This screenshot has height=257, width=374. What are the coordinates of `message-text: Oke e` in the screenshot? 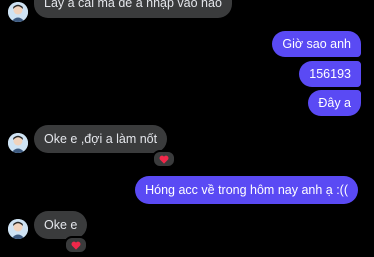 It's located at (61, 225).